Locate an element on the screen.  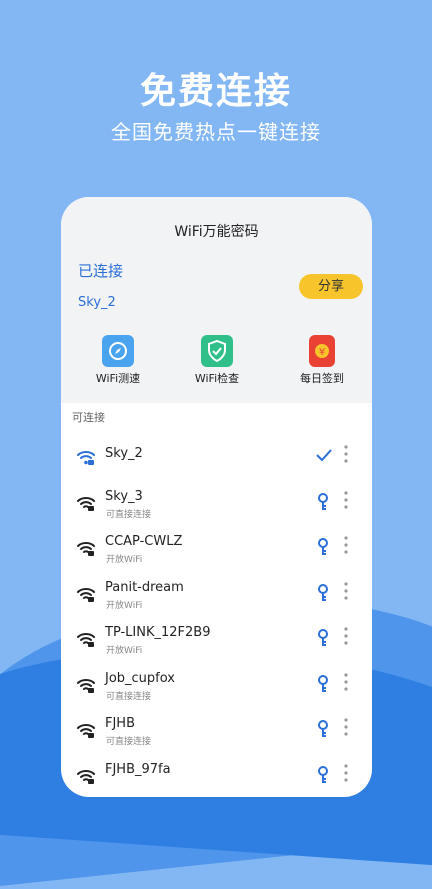
compass-icon is located at coordinates (118, 351).